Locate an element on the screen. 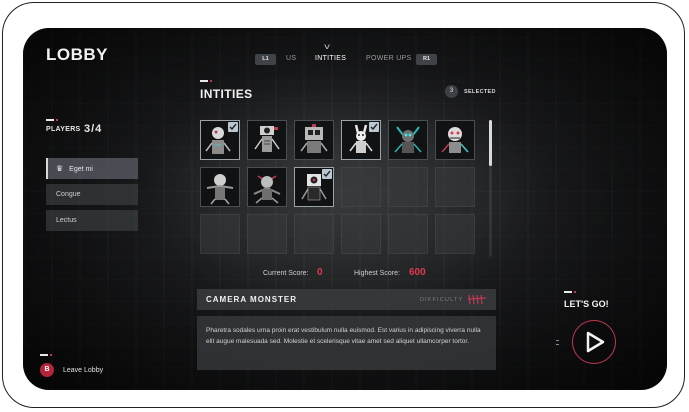  monster-3-icon is located at coordinates (314, 138).